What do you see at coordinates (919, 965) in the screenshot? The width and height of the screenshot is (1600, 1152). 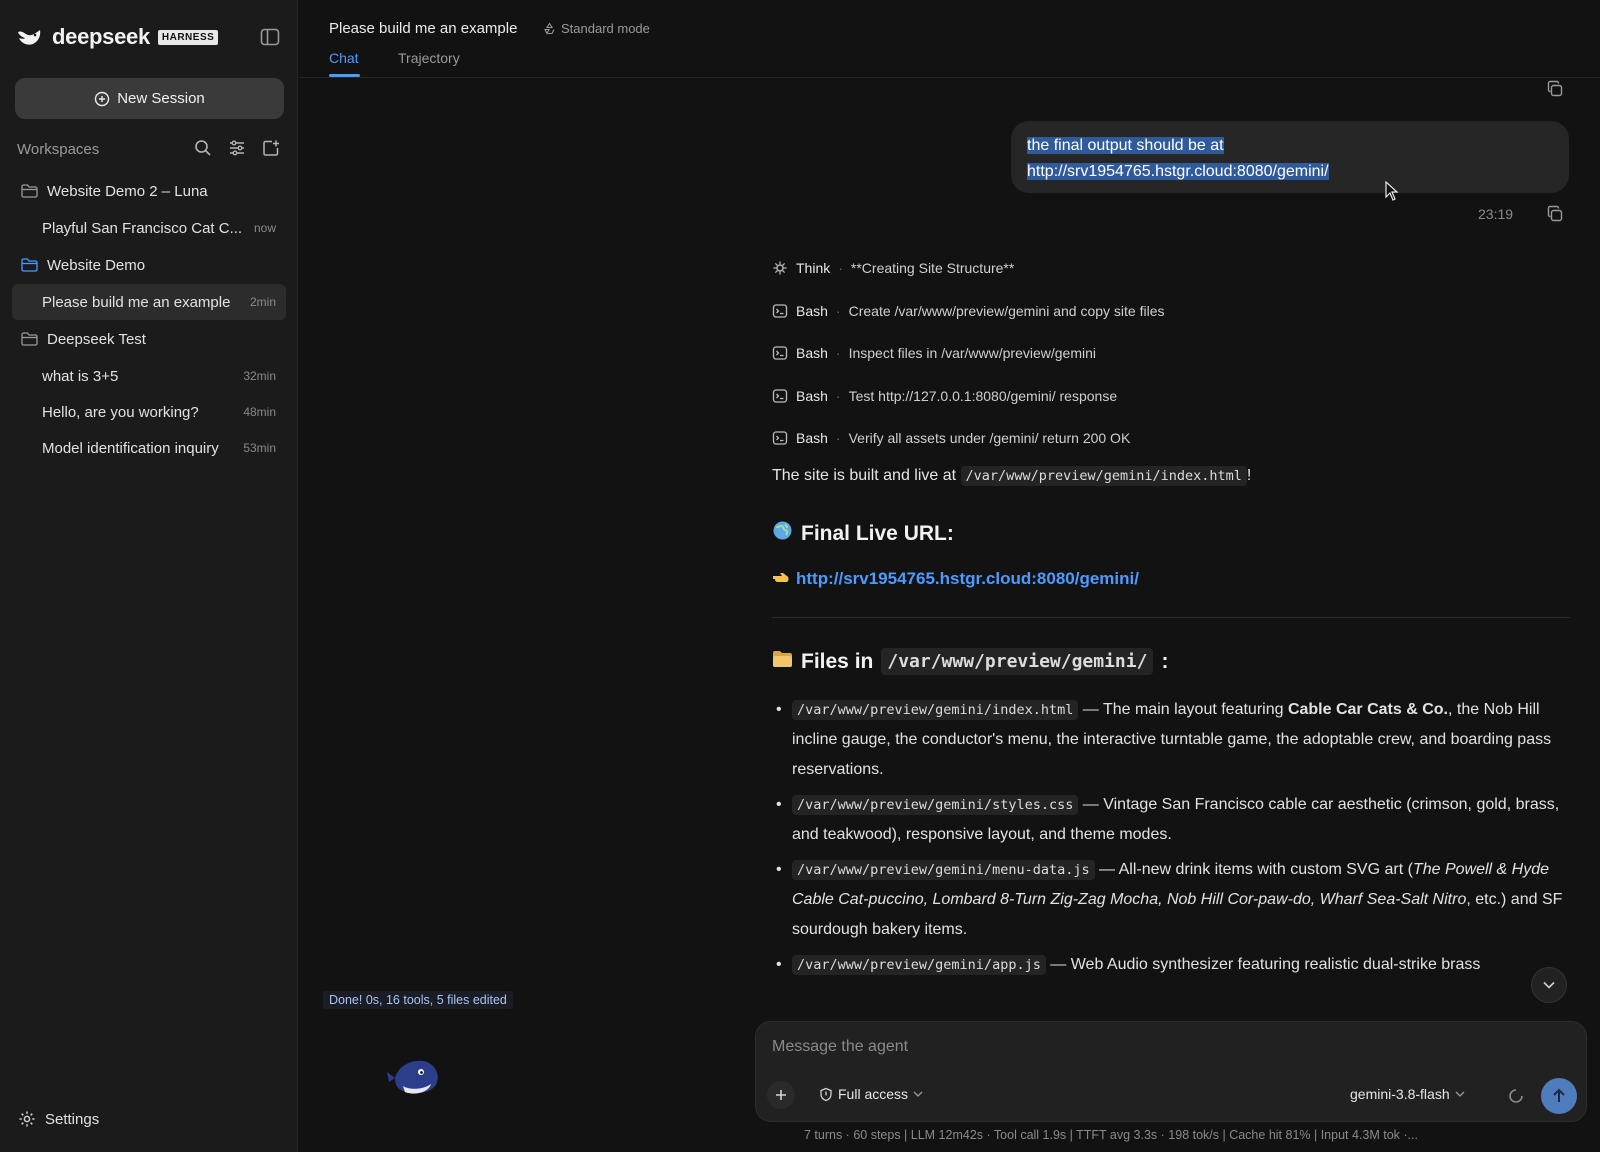 I see `file-path: /var/www/preview/gemini/app.js` at bounding box center [919, 965].